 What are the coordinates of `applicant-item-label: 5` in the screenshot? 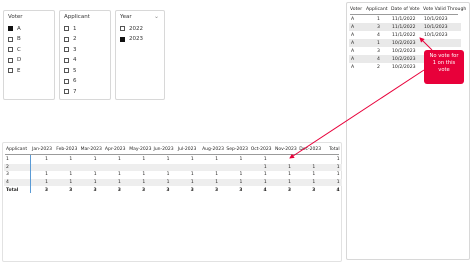 It's located at (75, 70).